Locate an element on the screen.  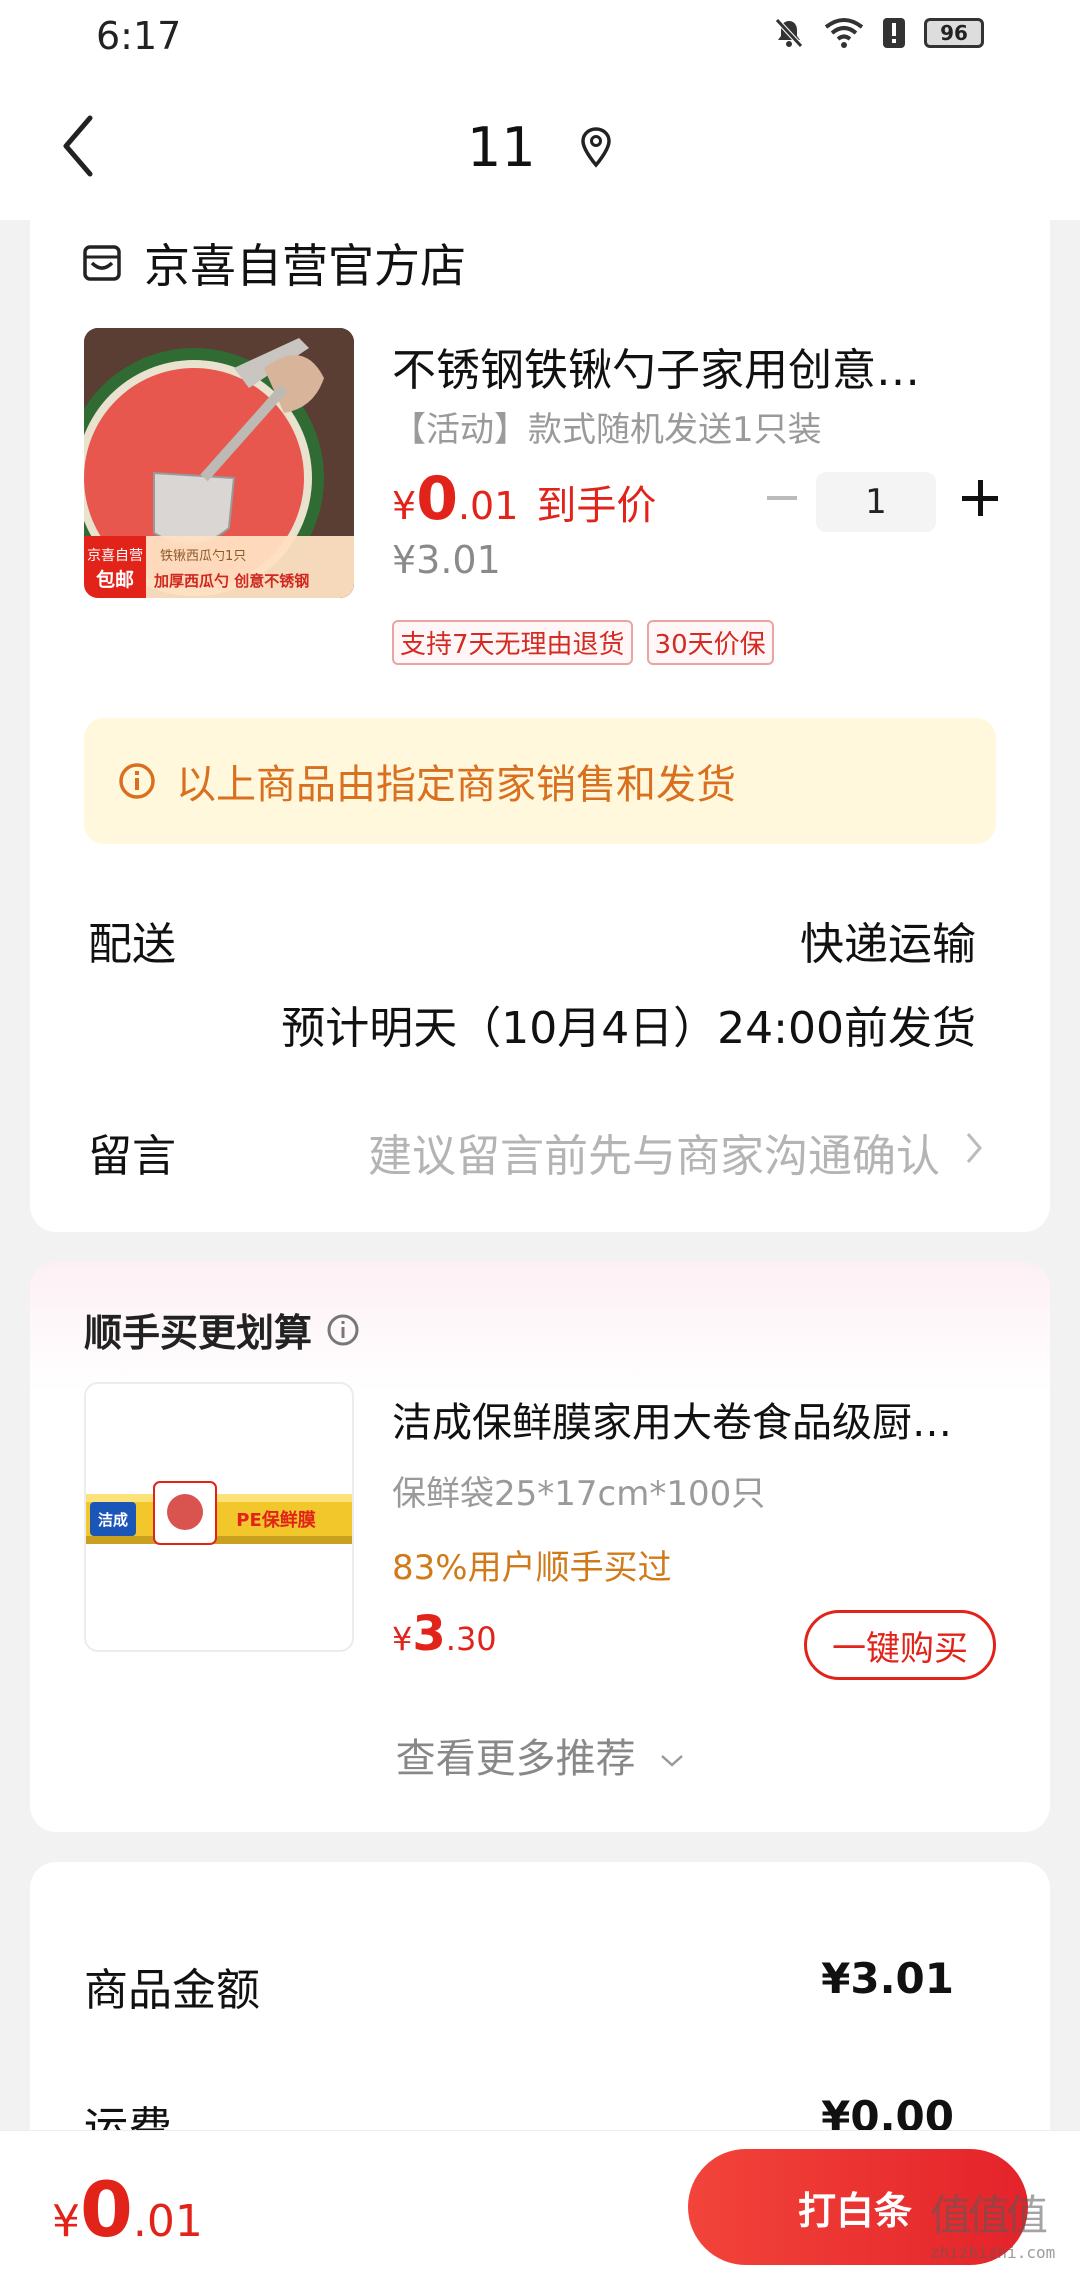
stripe-bottom-text: 加厚西瓜勺 创意不锈钢 is located at coordinates (231, 581).